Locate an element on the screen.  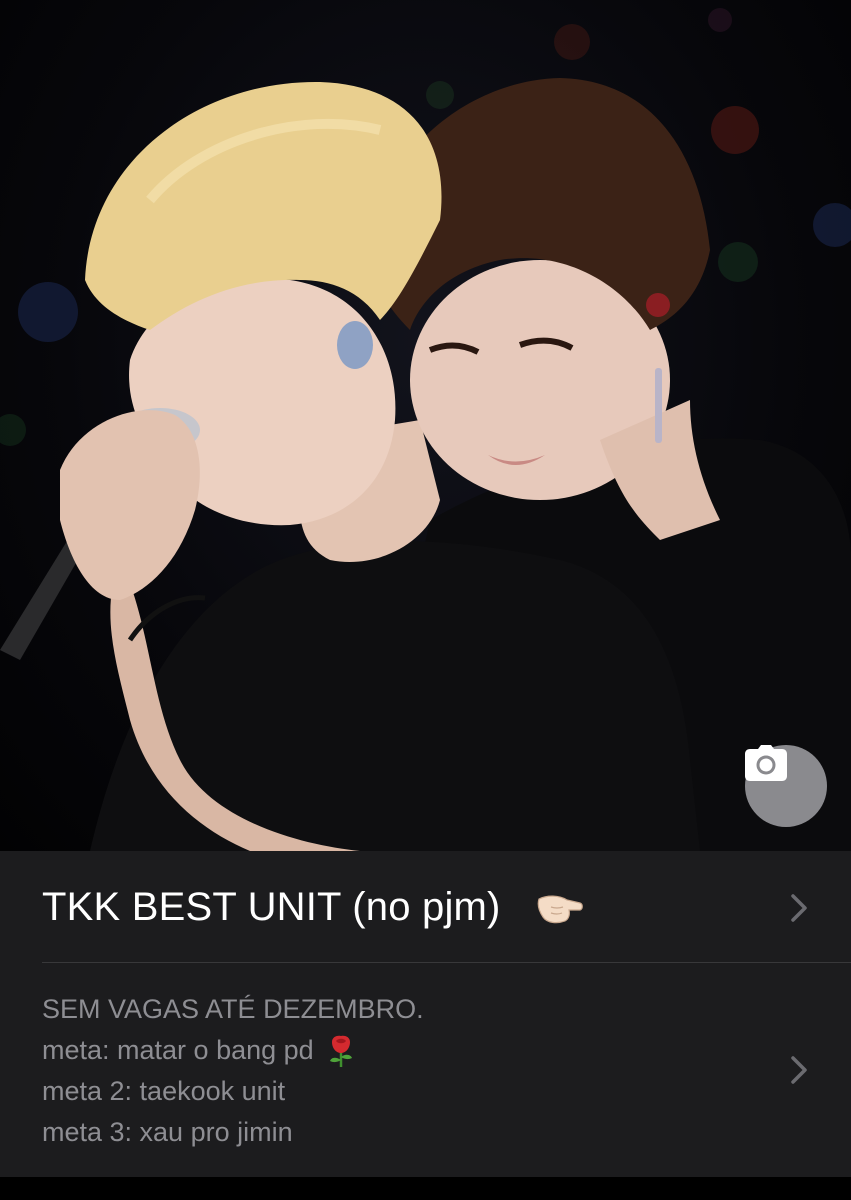
description-line: meta 2: taekook unit is located at coordinates (233, 1091).